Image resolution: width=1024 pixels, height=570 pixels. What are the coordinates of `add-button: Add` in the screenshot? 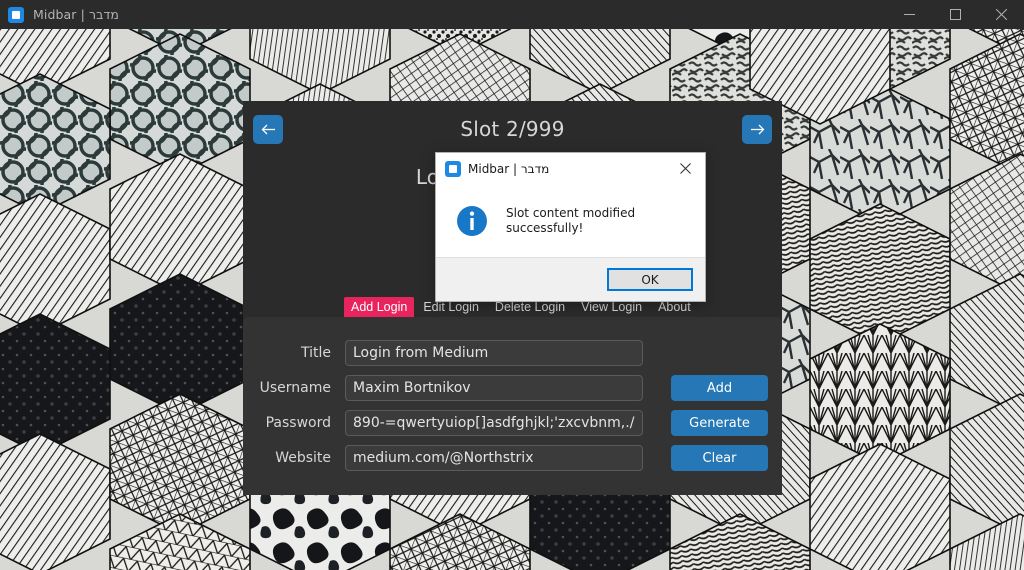 It's located at (719, 388).